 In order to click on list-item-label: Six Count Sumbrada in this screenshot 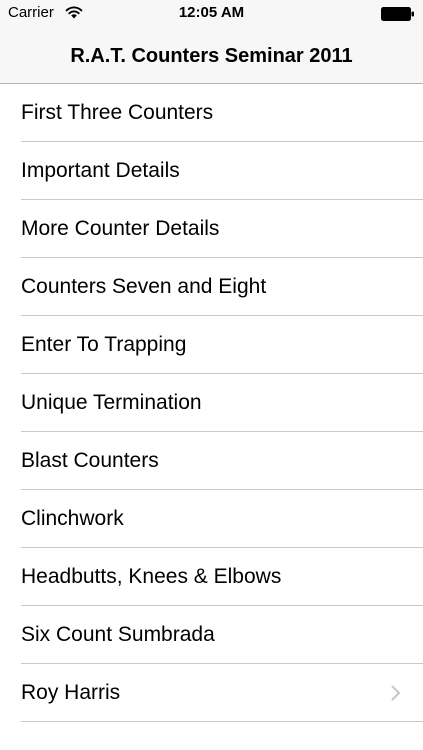, I will do `click(118, 634)`.